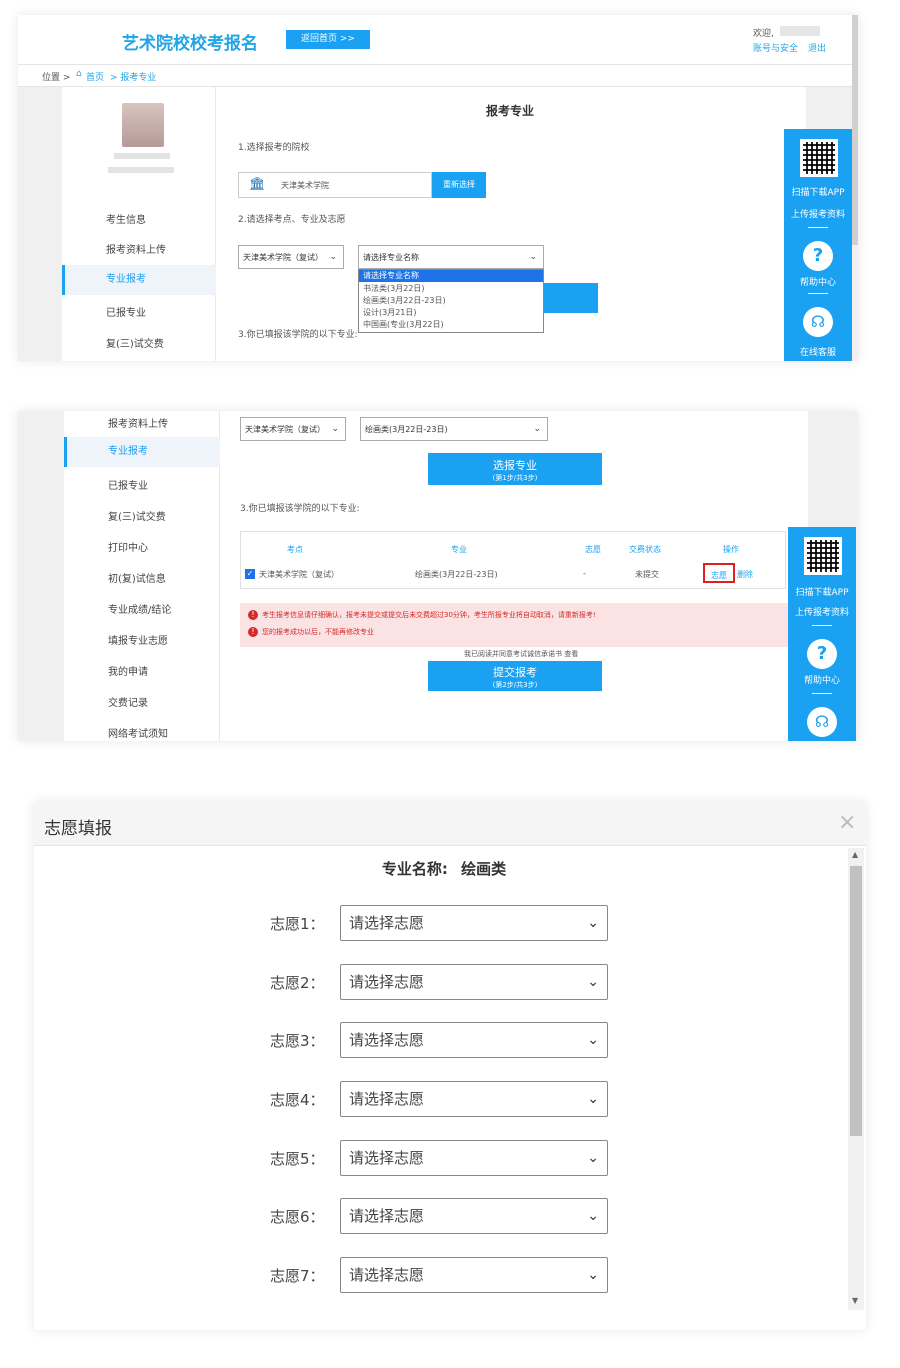 The width and height of the screenshot is (900, 1368). I want to click on breadcrumb-home: 首页, so click(95, 76).